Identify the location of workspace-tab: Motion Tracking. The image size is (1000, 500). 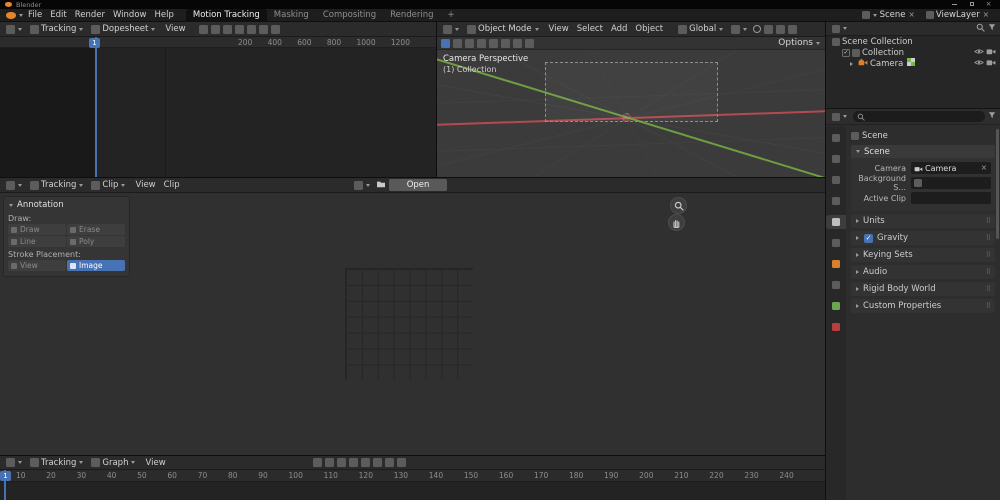
(226, 15).